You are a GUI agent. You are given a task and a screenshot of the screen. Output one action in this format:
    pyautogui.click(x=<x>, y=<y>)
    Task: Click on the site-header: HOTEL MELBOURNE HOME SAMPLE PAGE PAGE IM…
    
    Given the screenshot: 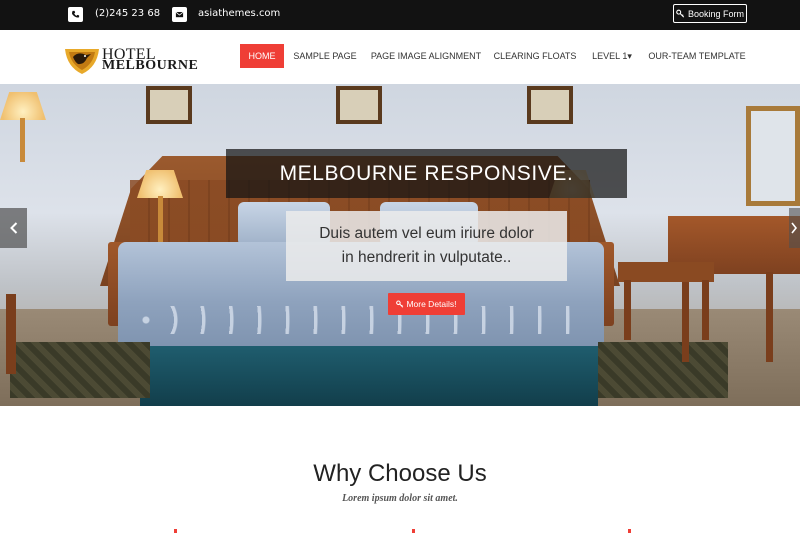 What is the action you would take?
    pyautogui.click(x=400, y=57)
    